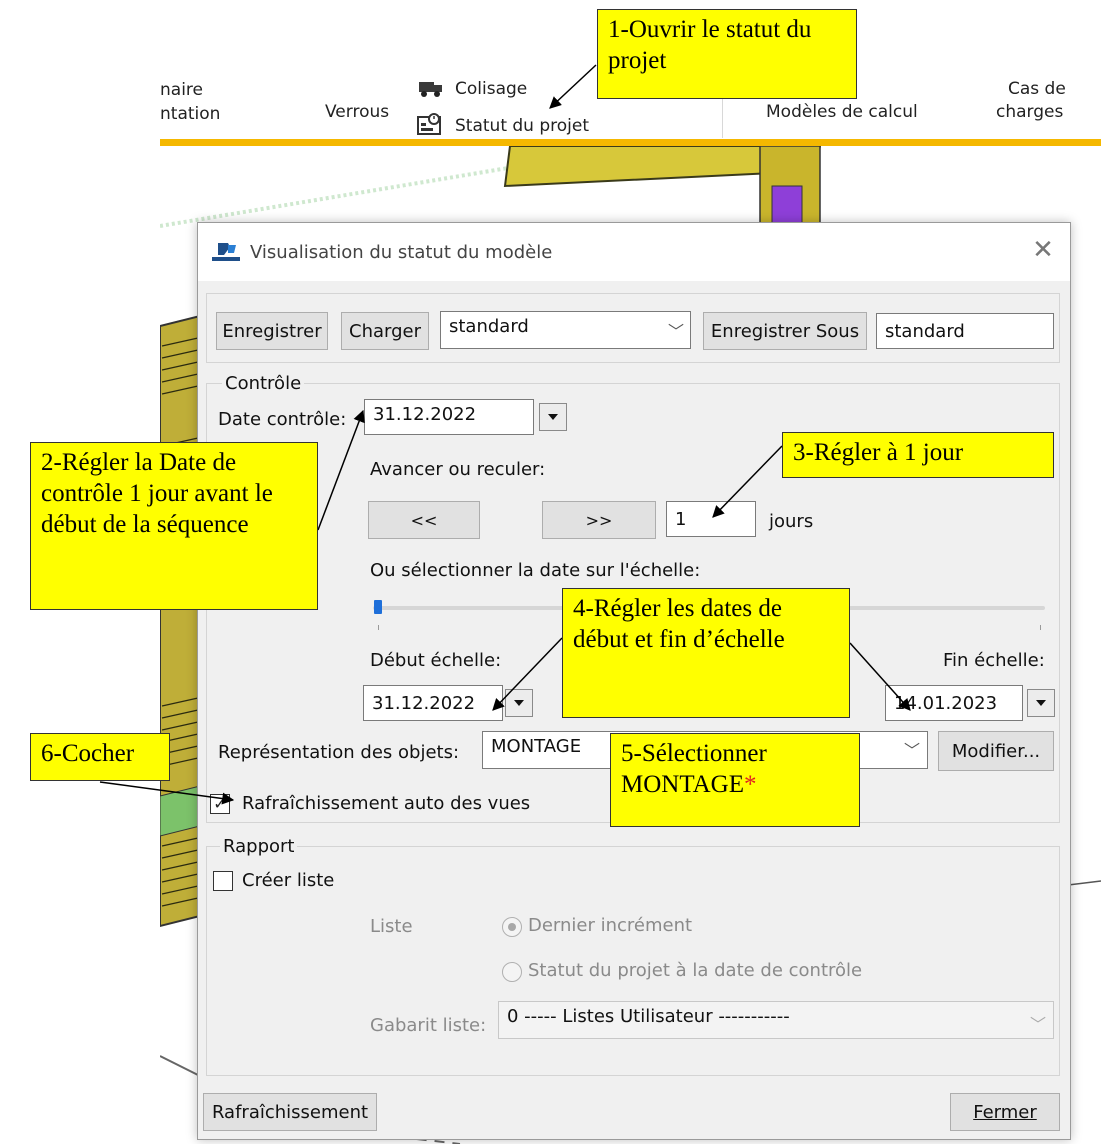 The height and width of the screenshot is (1144, 1101). I want to click on slider-thumb, so click(378, 607).